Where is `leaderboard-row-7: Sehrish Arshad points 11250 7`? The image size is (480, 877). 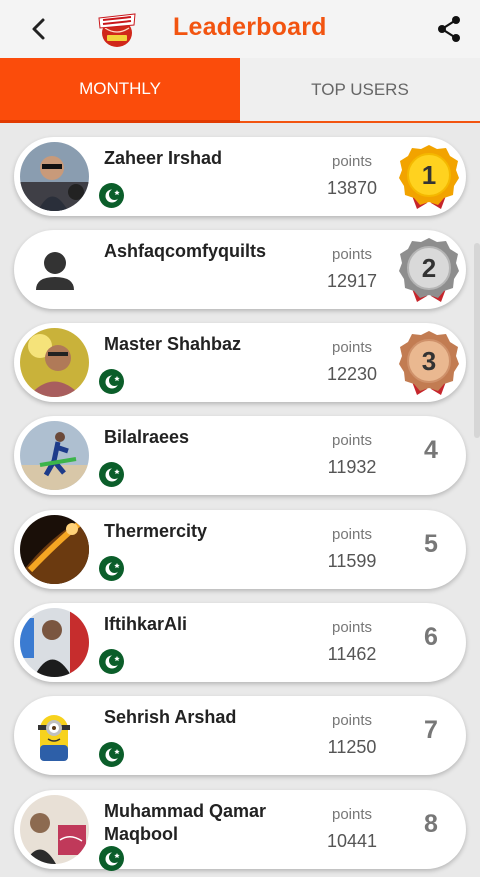 leaderboard-row-7: Sehrish Arshad points 11250 7 is located at coordinates (240, 735).